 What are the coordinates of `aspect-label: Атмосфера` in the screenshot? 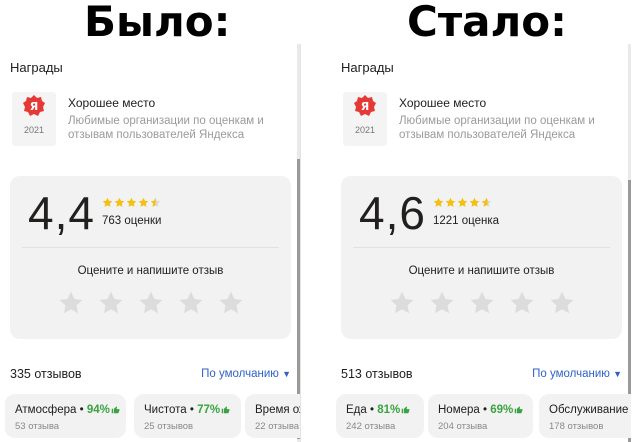 It's located at (46, 410).